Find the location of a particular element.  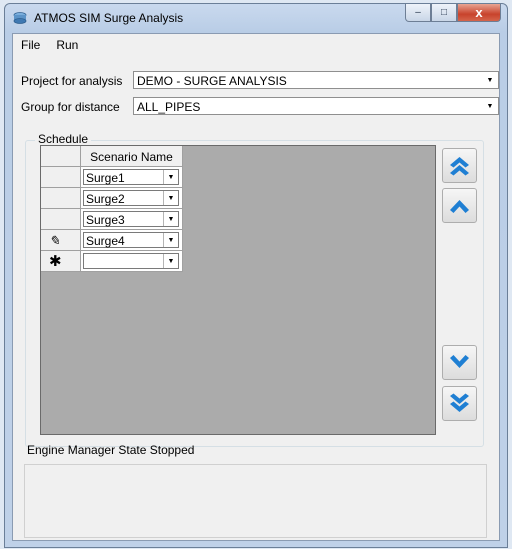

scenario-value: Surge2 is located at coordinates (105, 199).